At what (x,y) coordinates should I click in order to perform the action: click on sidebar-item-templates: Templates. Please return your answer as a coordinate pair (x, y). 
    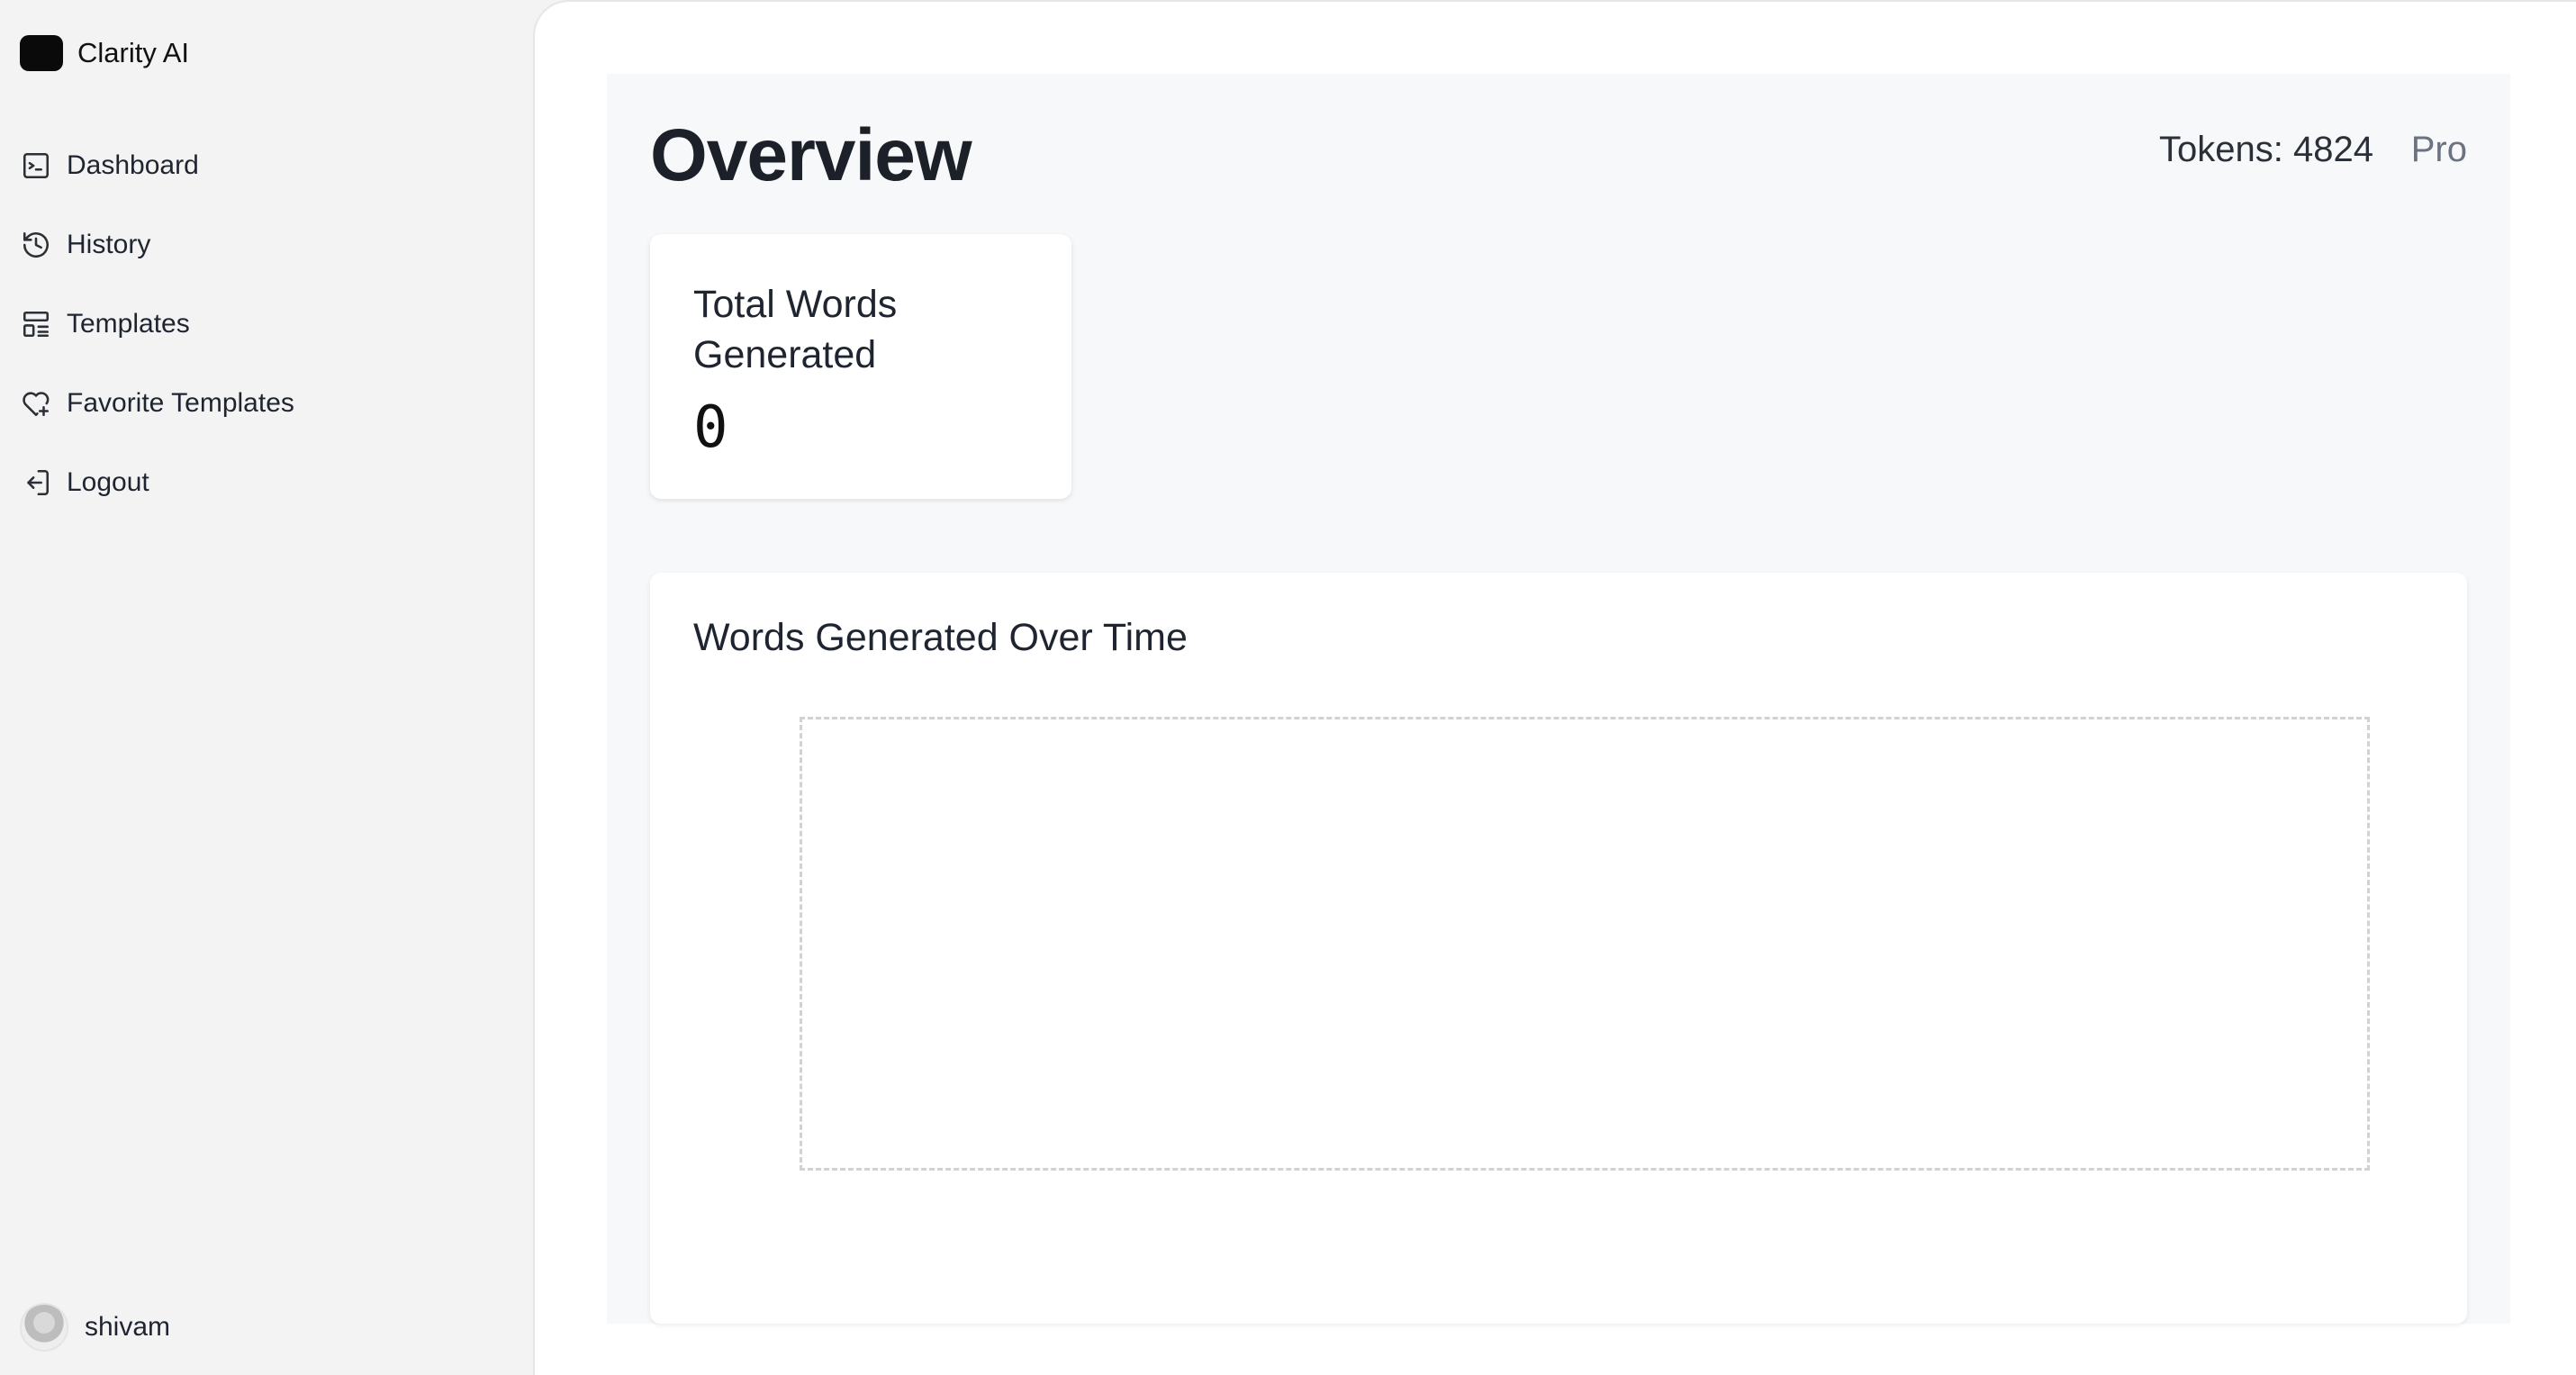
    Looking at the image, I should click on (157, 324).